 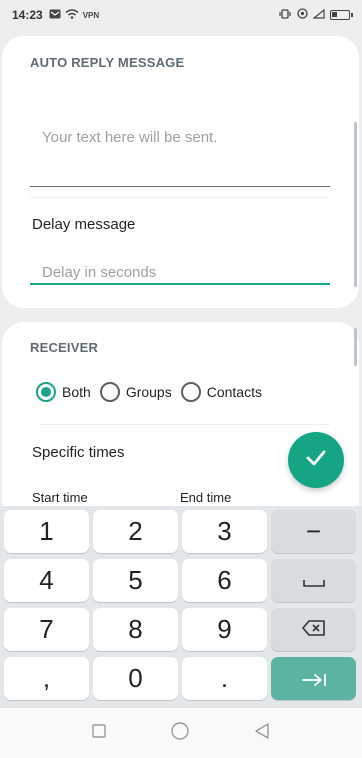 I want to click on message-input: Your text here will be sent., so click(x=129, y=137).